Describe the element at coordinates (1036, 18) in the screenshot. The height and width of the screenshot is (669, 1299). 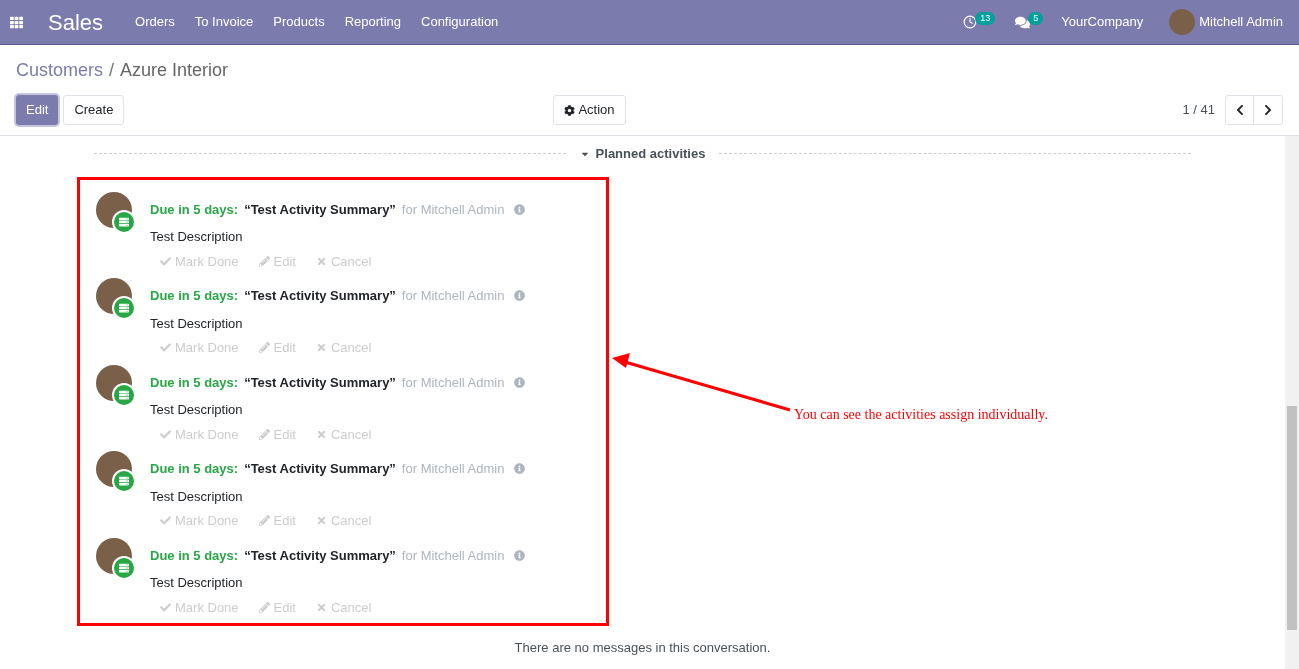
I see `message-count-badge: 5` at that location.